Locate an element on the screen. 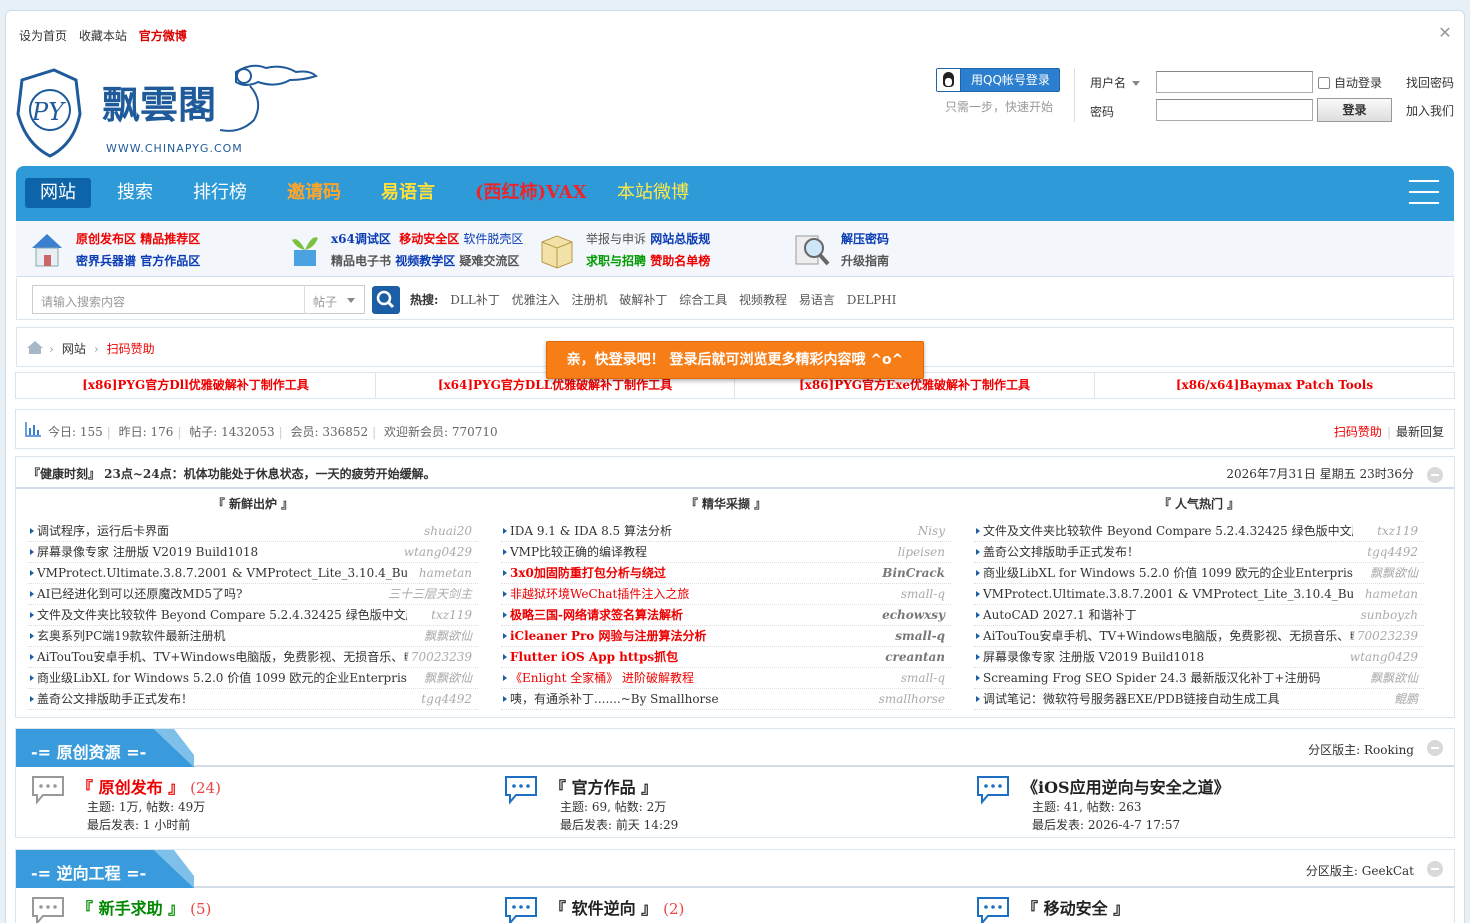  forum-name: 『 官方作品 』 is located at coordinates (603, 787).